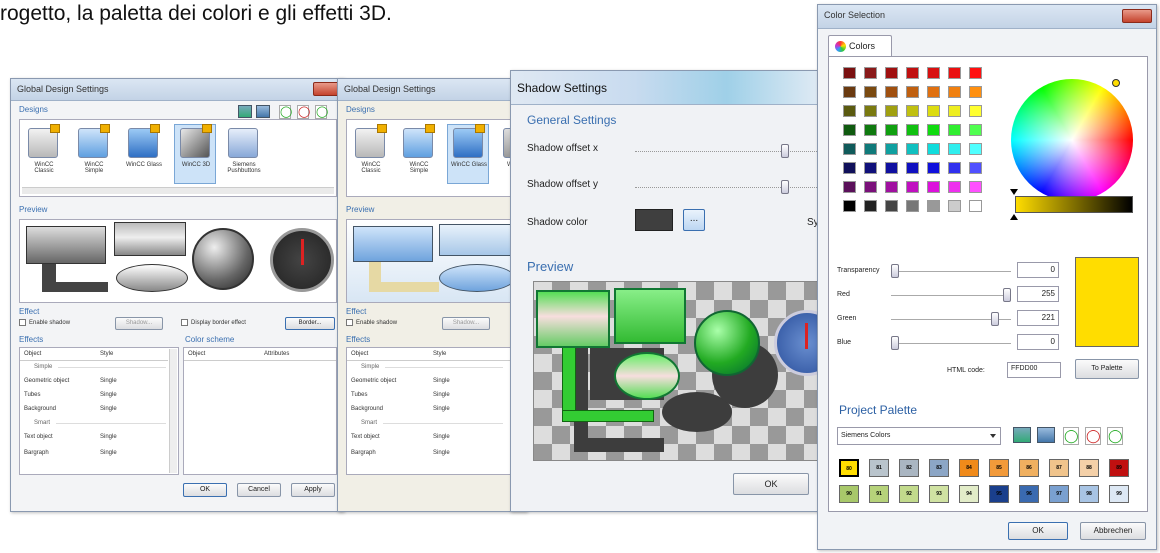 This screenshot has height=553, width=1160. What do you see at coordinates (1089, 494) in the screenshot?
I see `palette-color-chip: 98` at bounding box center [1089, 494].